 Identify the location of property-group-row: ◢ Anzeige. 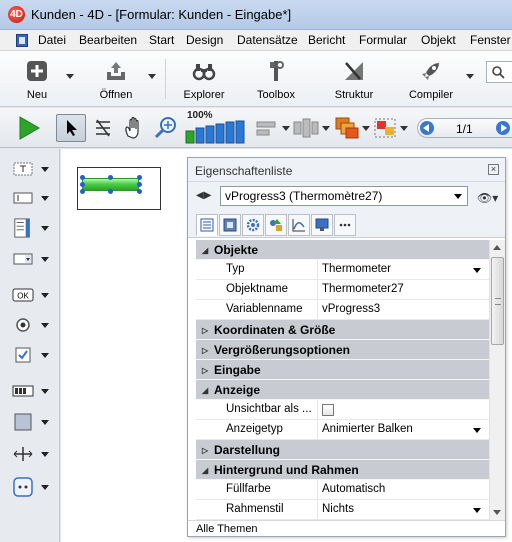
(342, 390).